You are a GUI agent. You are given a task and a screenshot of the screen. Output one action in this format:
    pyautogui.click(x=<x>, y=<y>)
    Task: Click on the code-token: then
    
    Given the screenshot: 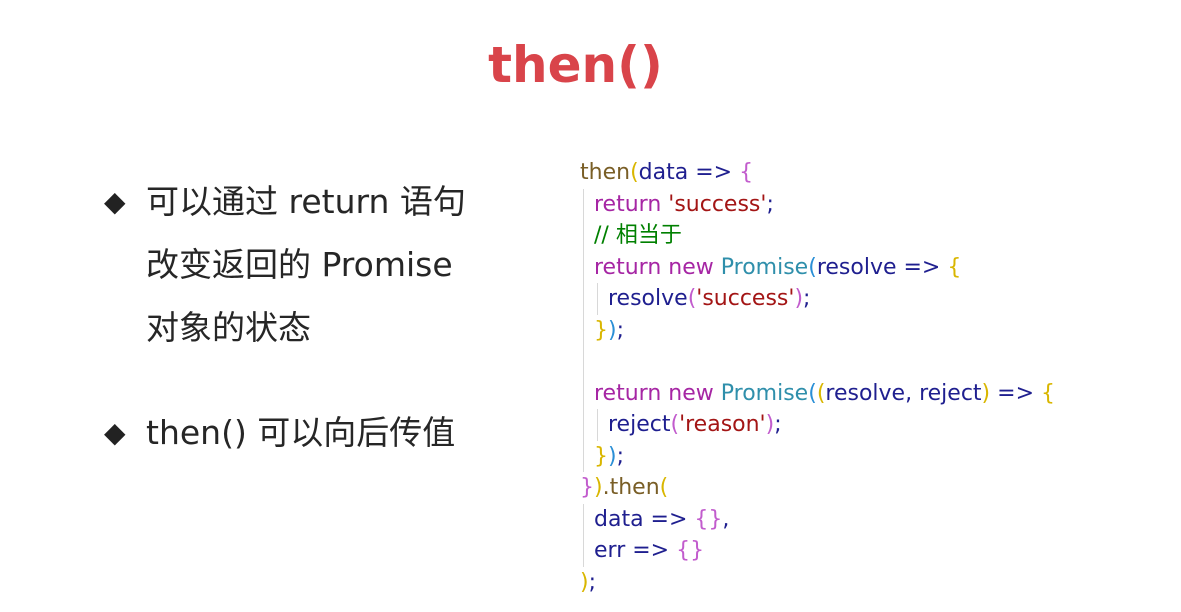 What is the action you would take?
    pyautogui.click(x=605, y=172)
    